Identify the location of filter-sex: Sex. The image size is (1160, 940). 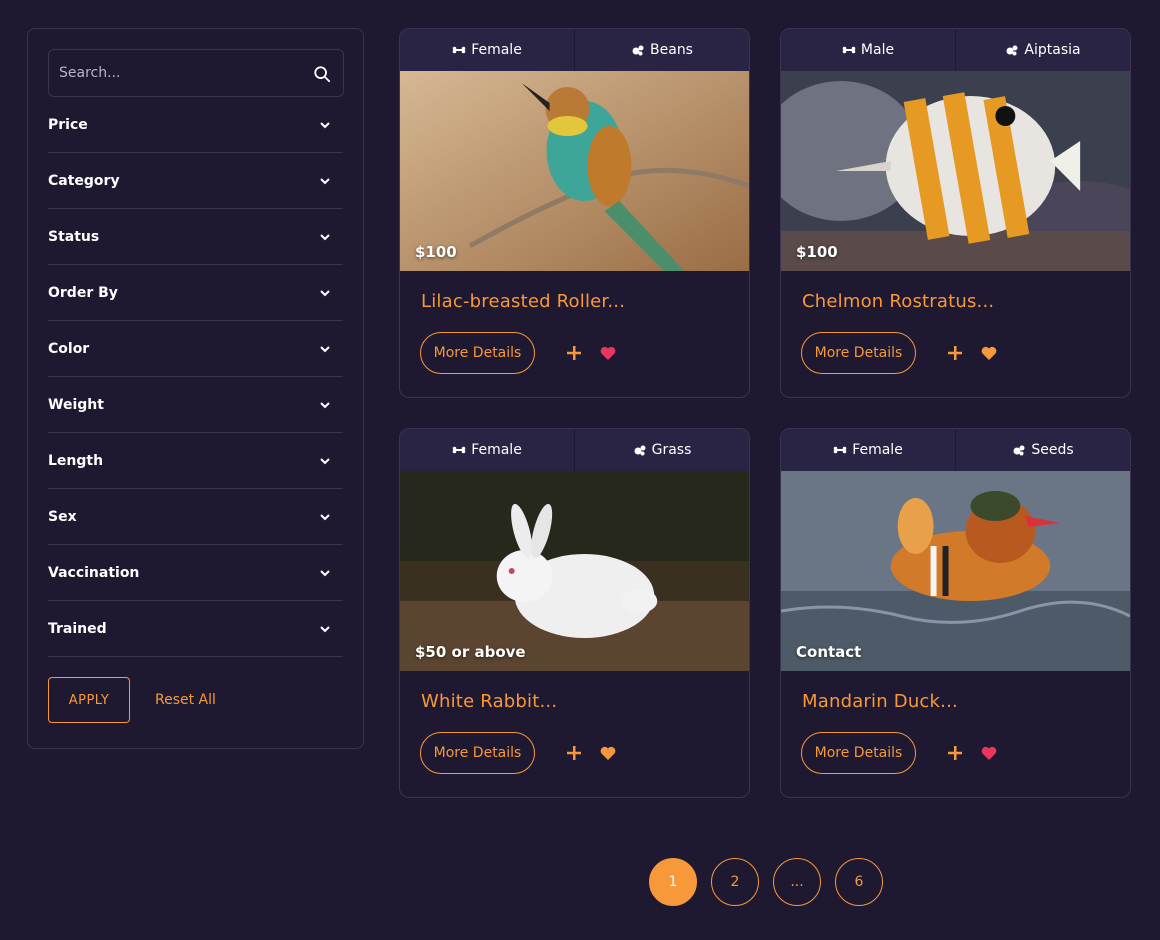
(195, 517).